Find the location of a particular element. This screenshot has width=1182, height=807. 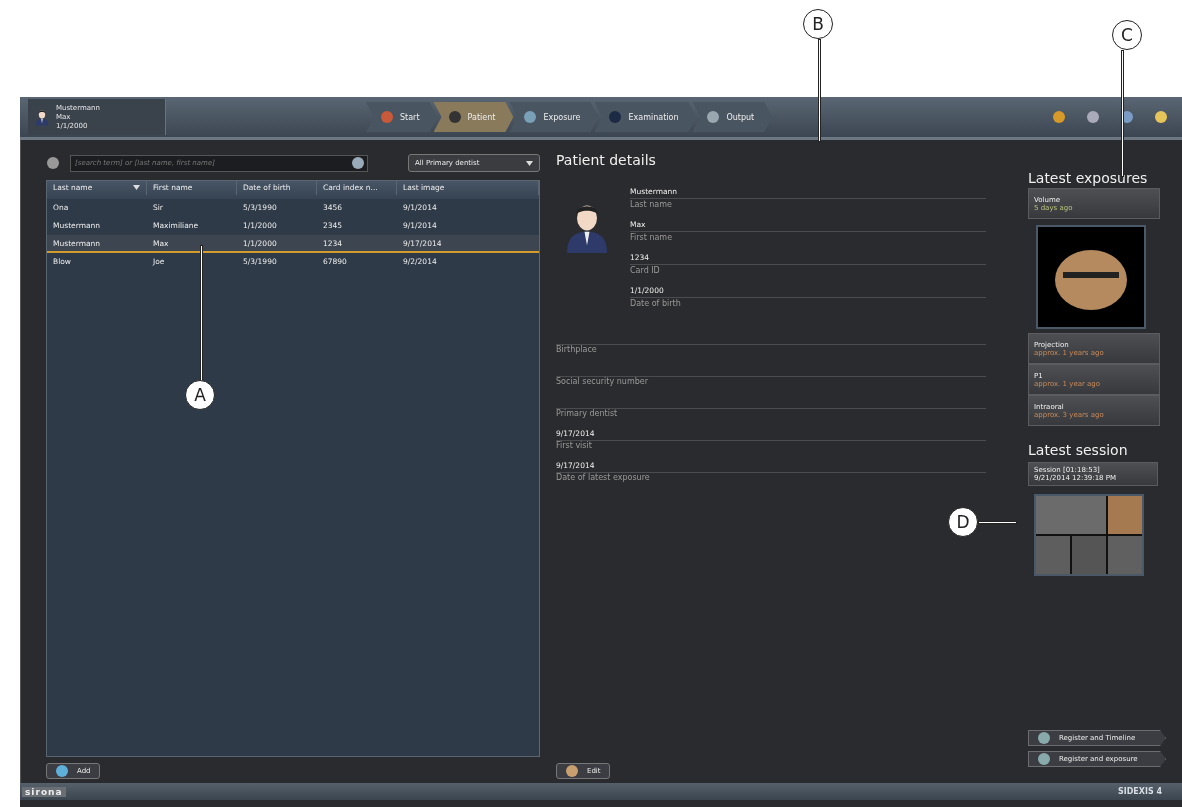

field-label: Primary dentist is located at coordinates (587, 414).